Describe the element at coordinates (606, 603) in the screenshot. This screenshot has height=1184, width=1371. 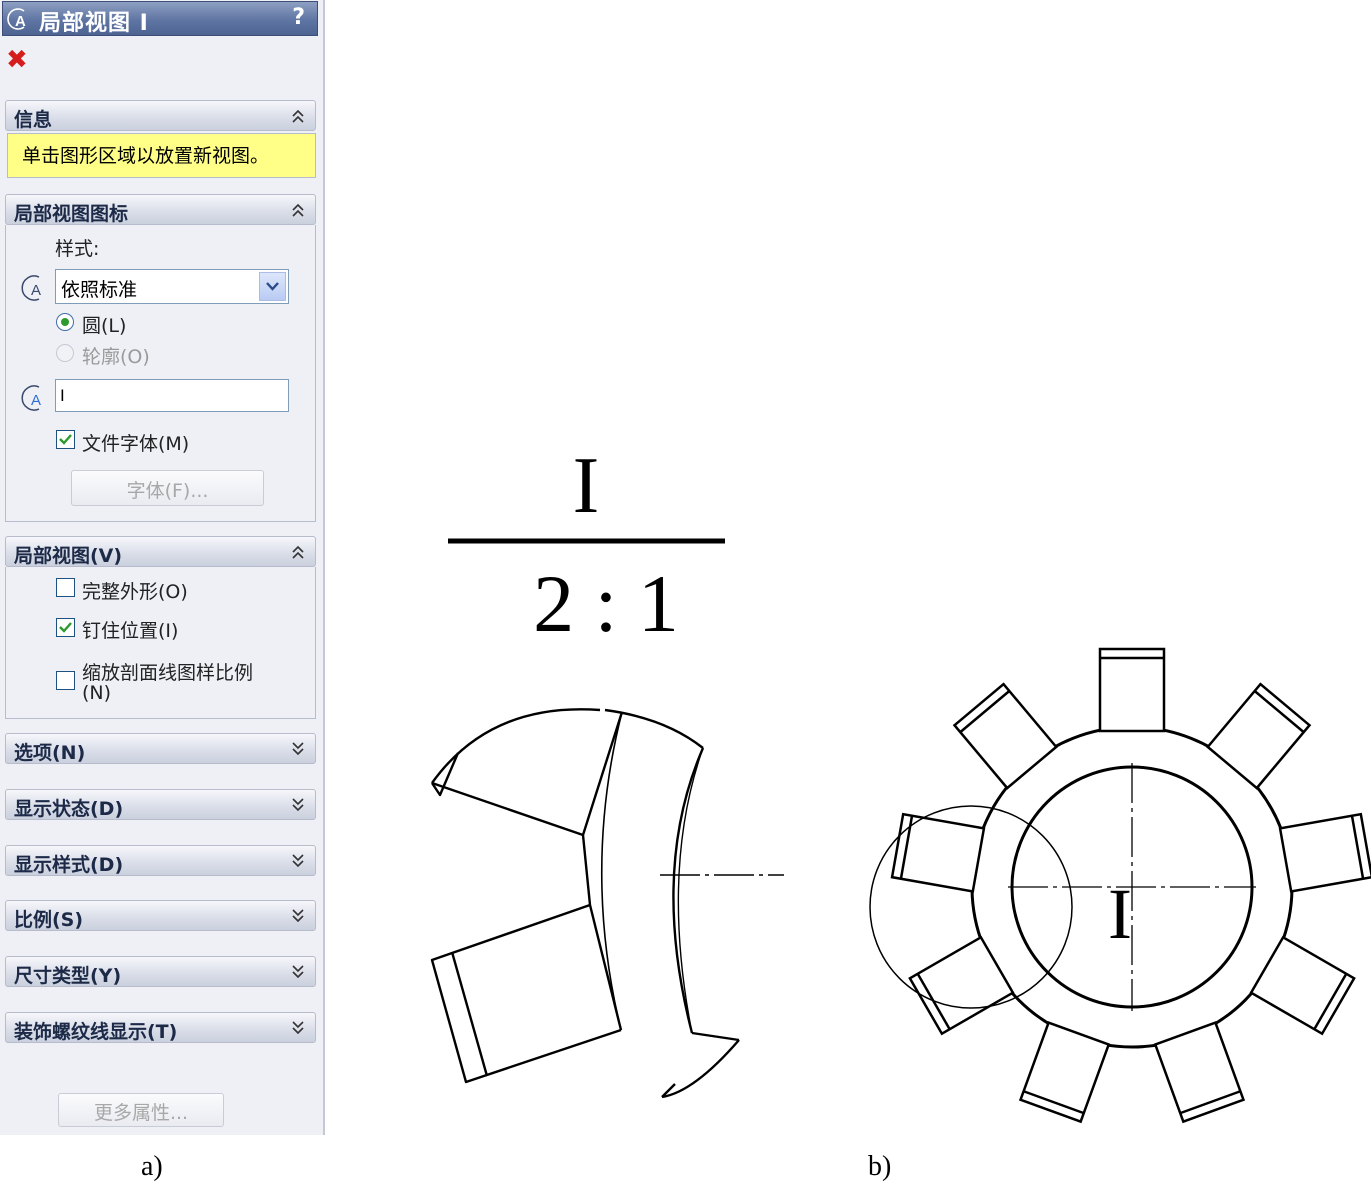
I see `scale-label: 2 : 1` at that location.